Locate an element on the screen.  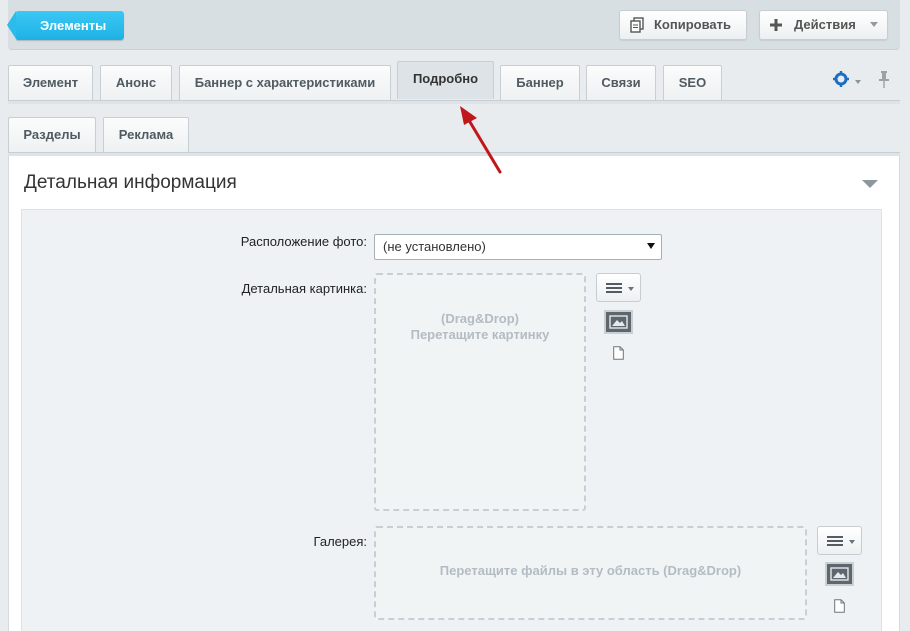
actions-button-label: Действия is located at coordinates (825, 24).